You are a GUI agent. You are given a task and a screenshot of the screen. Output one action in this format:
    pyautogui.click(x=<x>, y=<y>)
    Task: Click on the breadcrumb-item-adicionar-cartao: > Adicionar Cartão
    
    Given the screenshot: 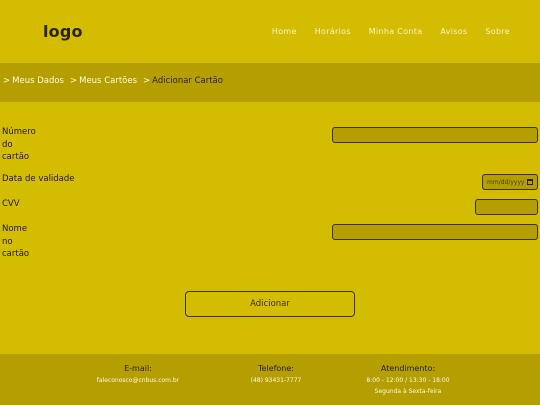 What is the action you would take?
    pyautogui.click(x=183, y=81)
    